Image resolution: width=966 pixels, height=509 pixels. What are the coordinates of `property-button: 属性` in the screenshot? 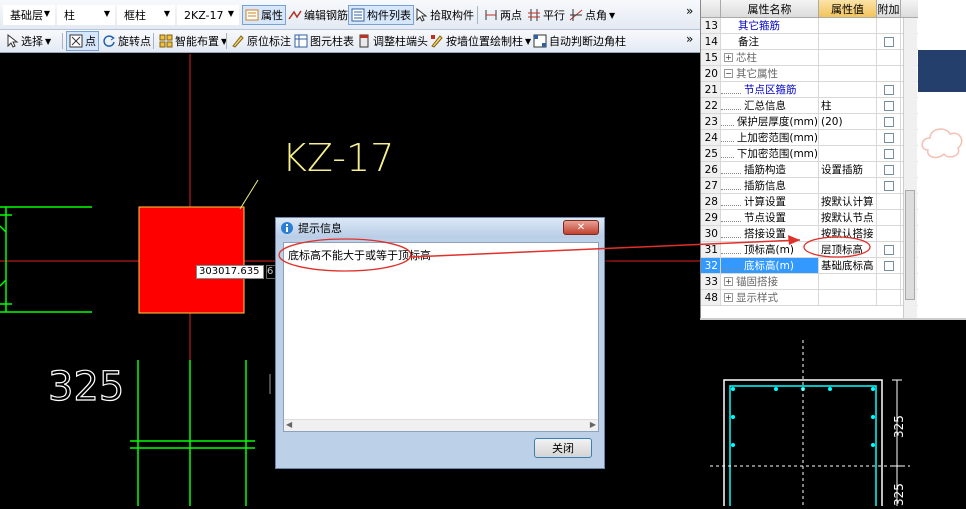 It's located at (264, 15).